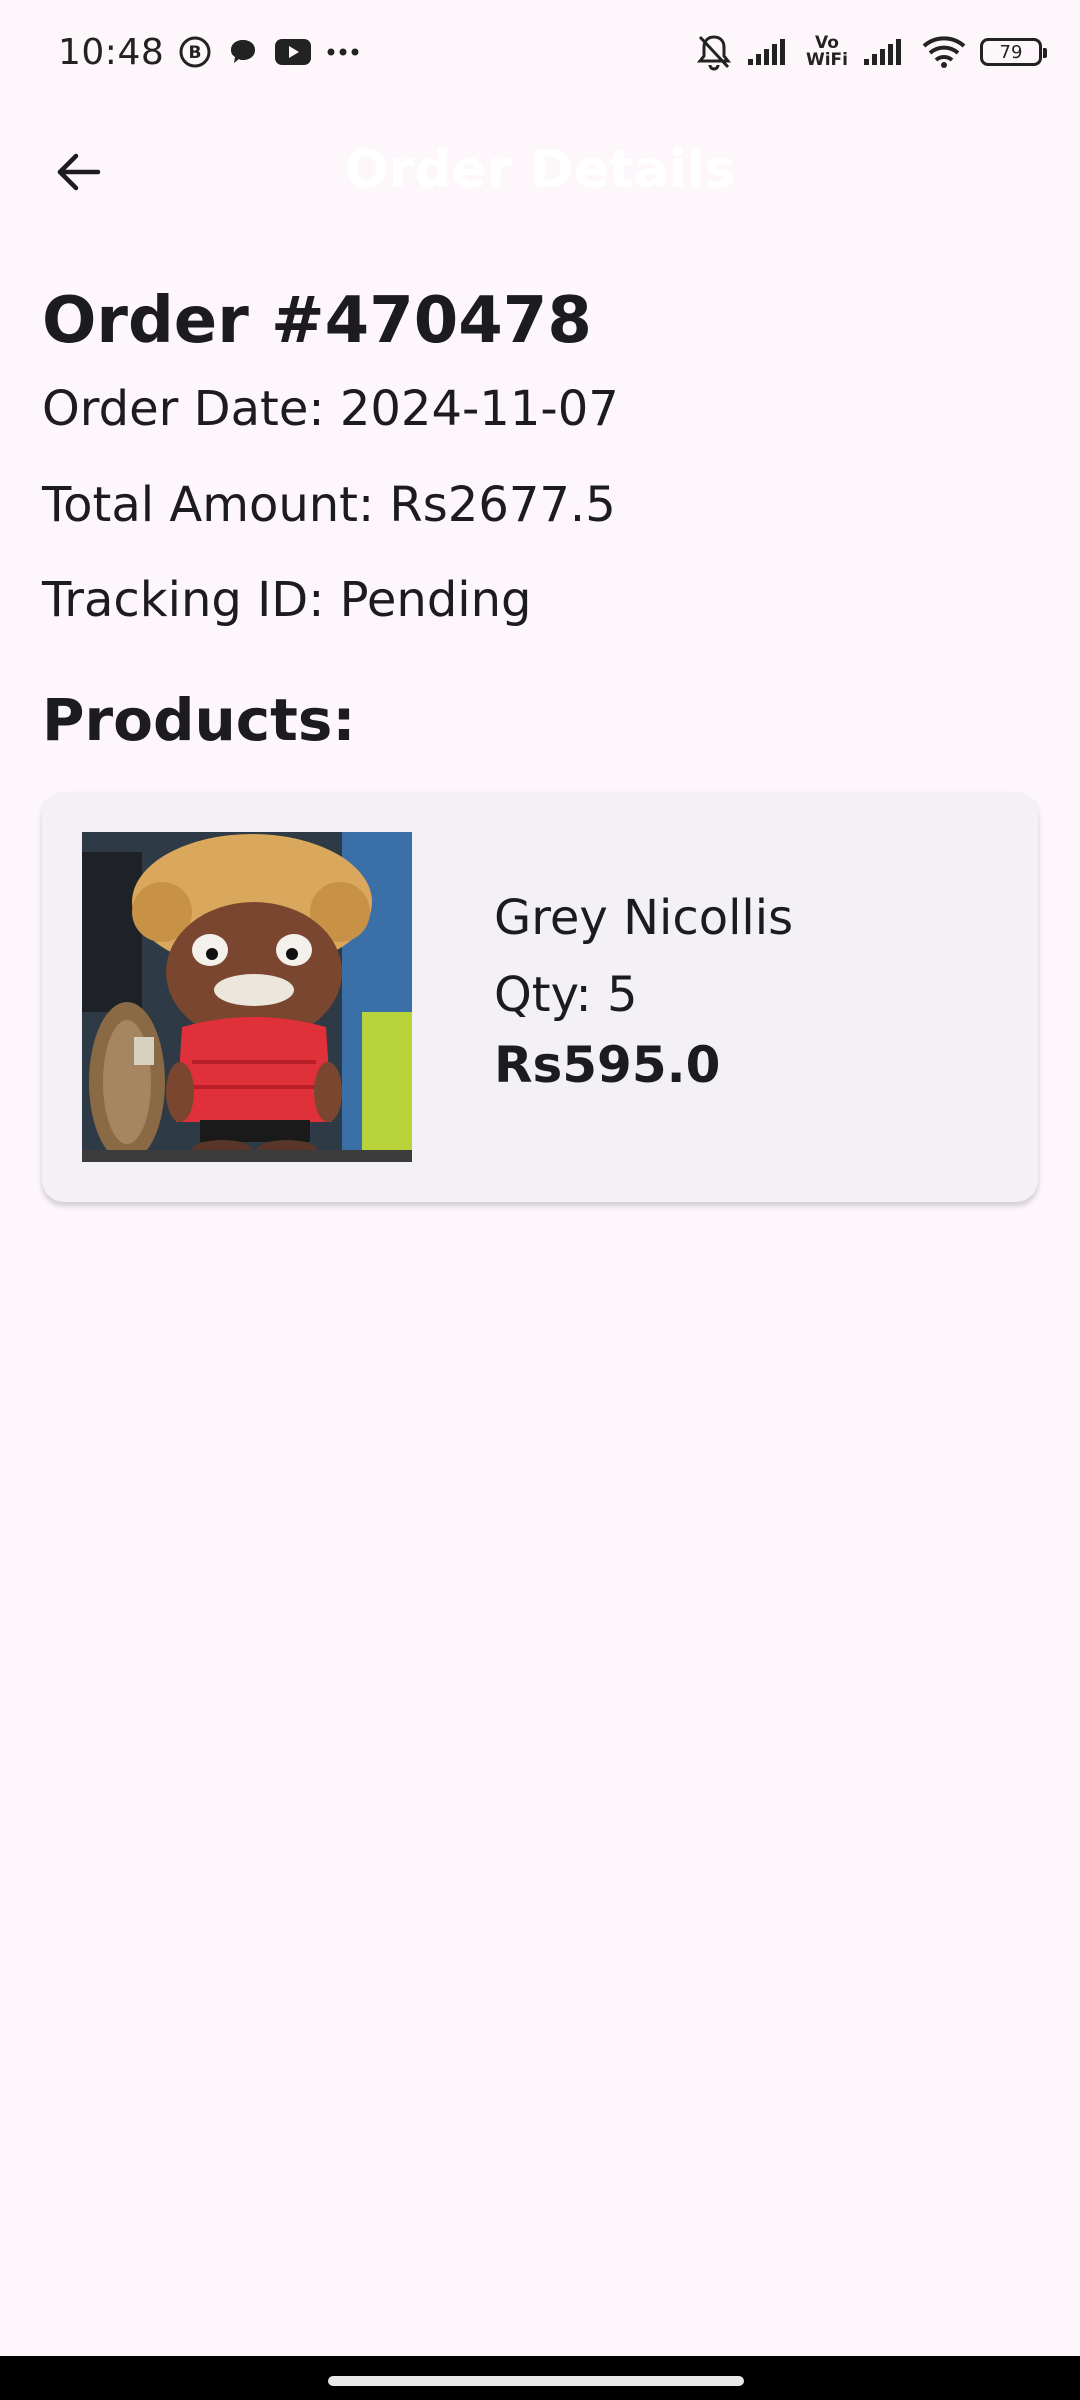 The image size is (1080, 2400). I want to click on wifi-icon, so click(944, 52).